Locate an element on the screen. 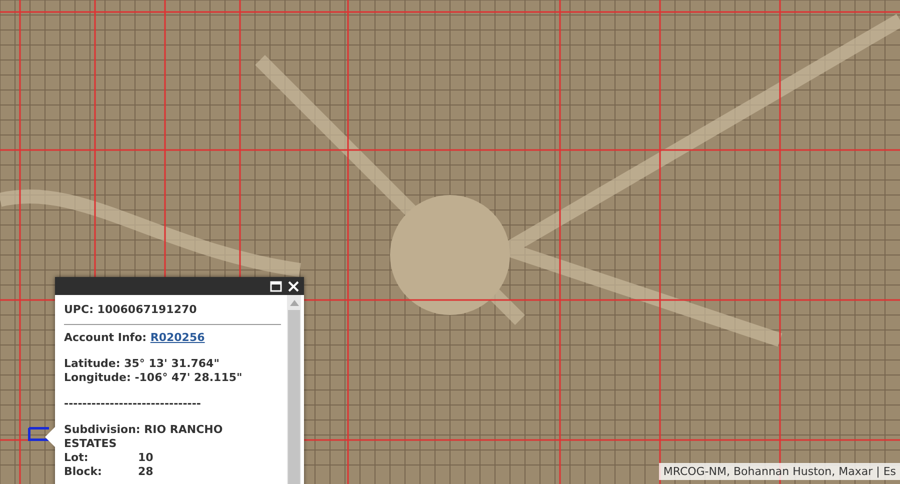 The height and width of the screenshot is (484, 900). account-info-label: Account Info: is located at coordinates (105, 337).